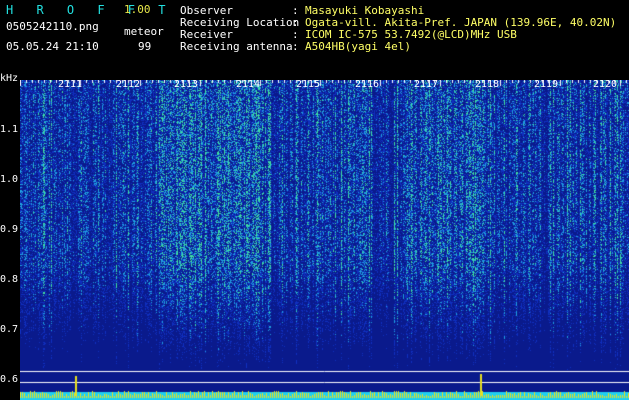 The width and height of the screenshot is (629, 400). I want to click on x-tick: 2117, so click(426, 84).